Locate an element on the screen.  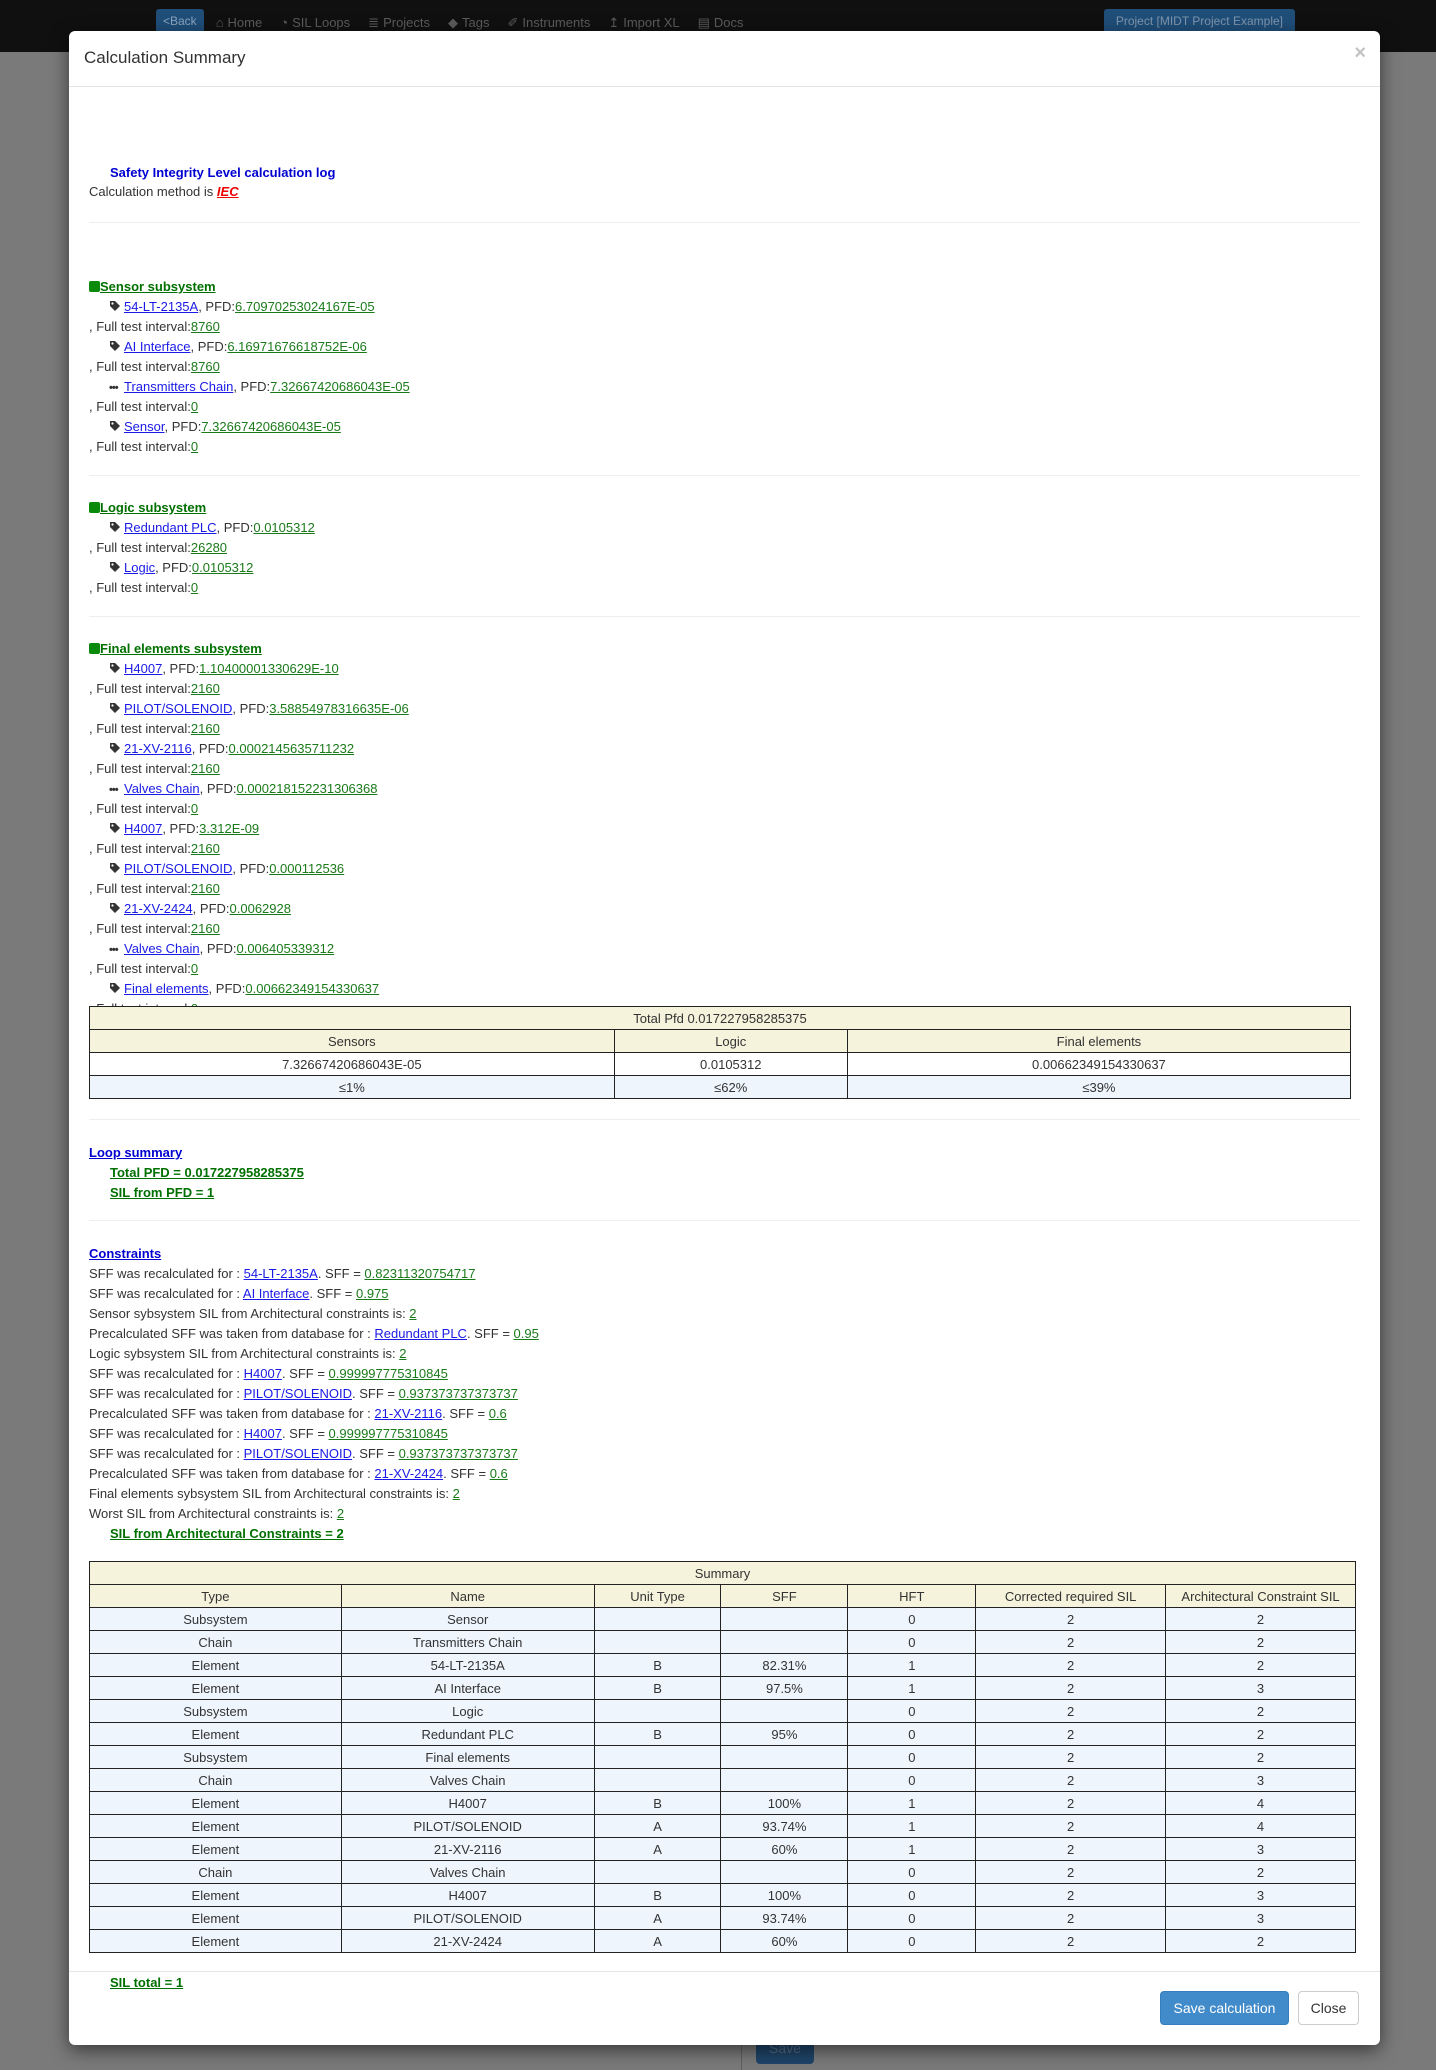
loop-summary-title: Loop summary is located at coordinates (135, 1152).